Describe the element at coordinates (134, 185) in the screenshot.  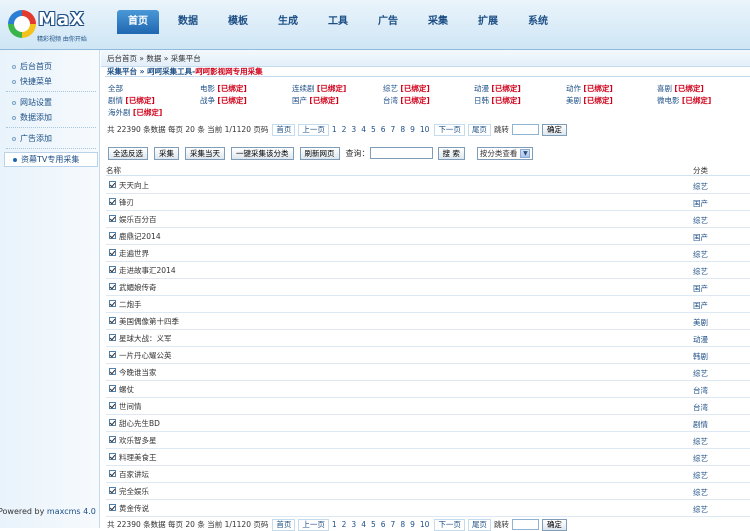
I see `row-name: 天天向上` at that location.